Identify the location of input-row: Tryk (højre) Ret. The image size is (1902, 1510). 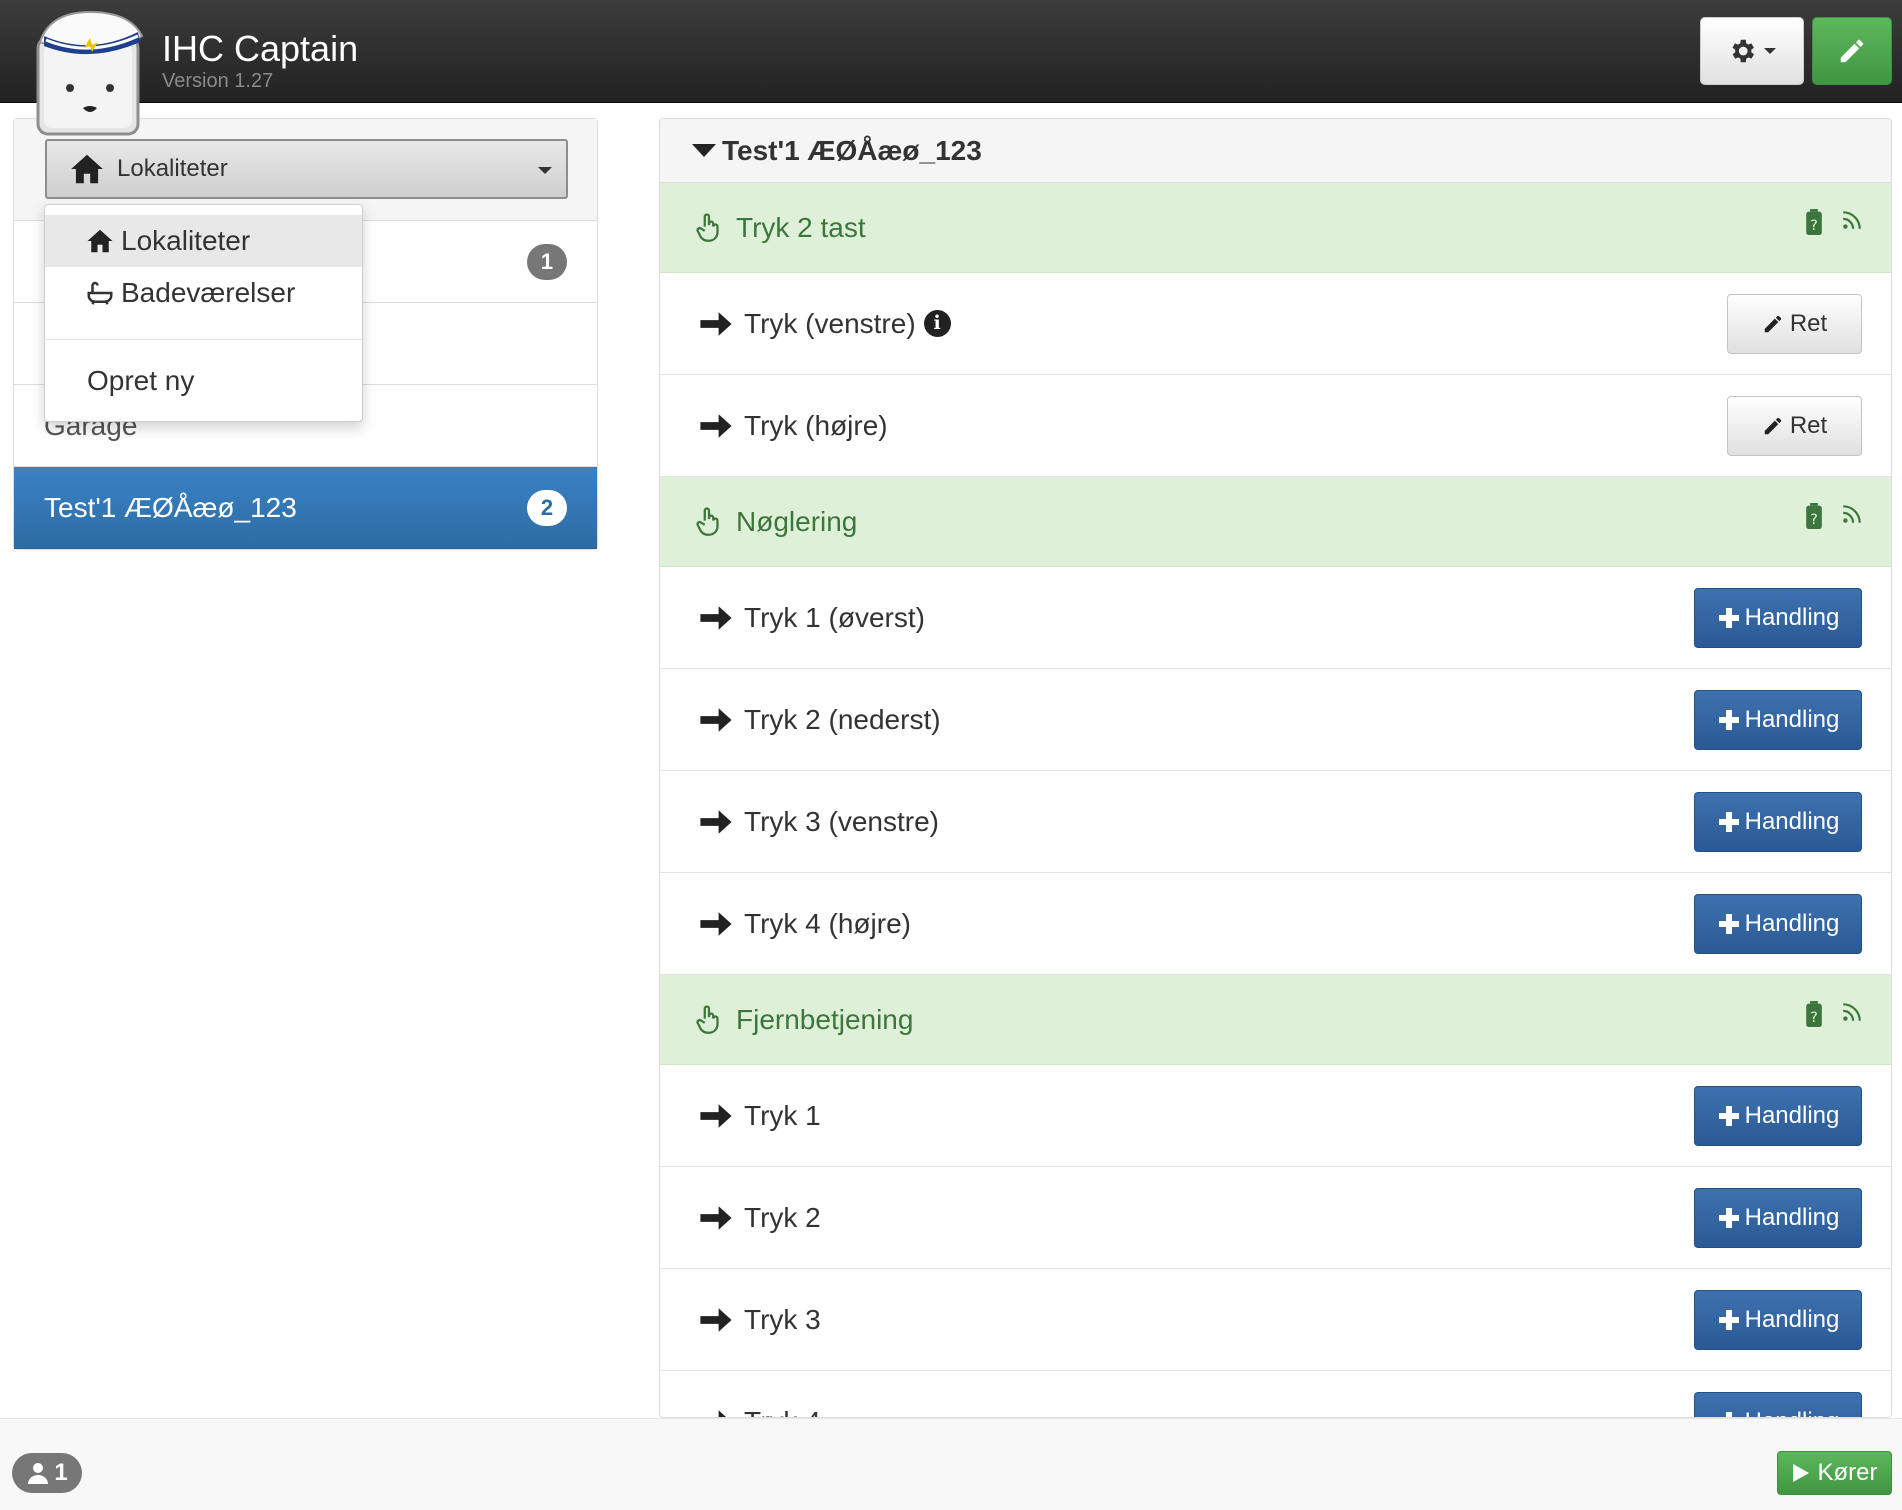
(1275, 426).